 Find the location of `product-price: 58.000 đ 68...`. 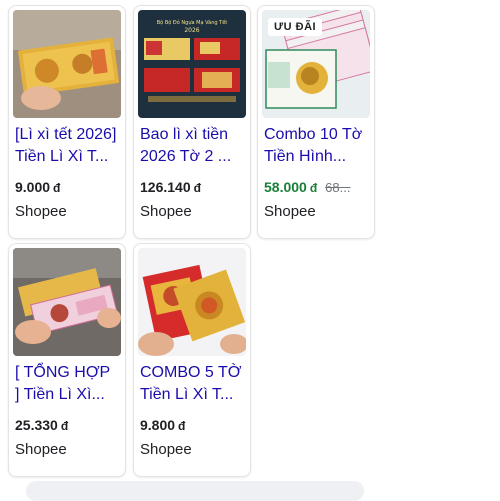

product-price: 58.000 đ 68... is located at coordinates (307, 187).